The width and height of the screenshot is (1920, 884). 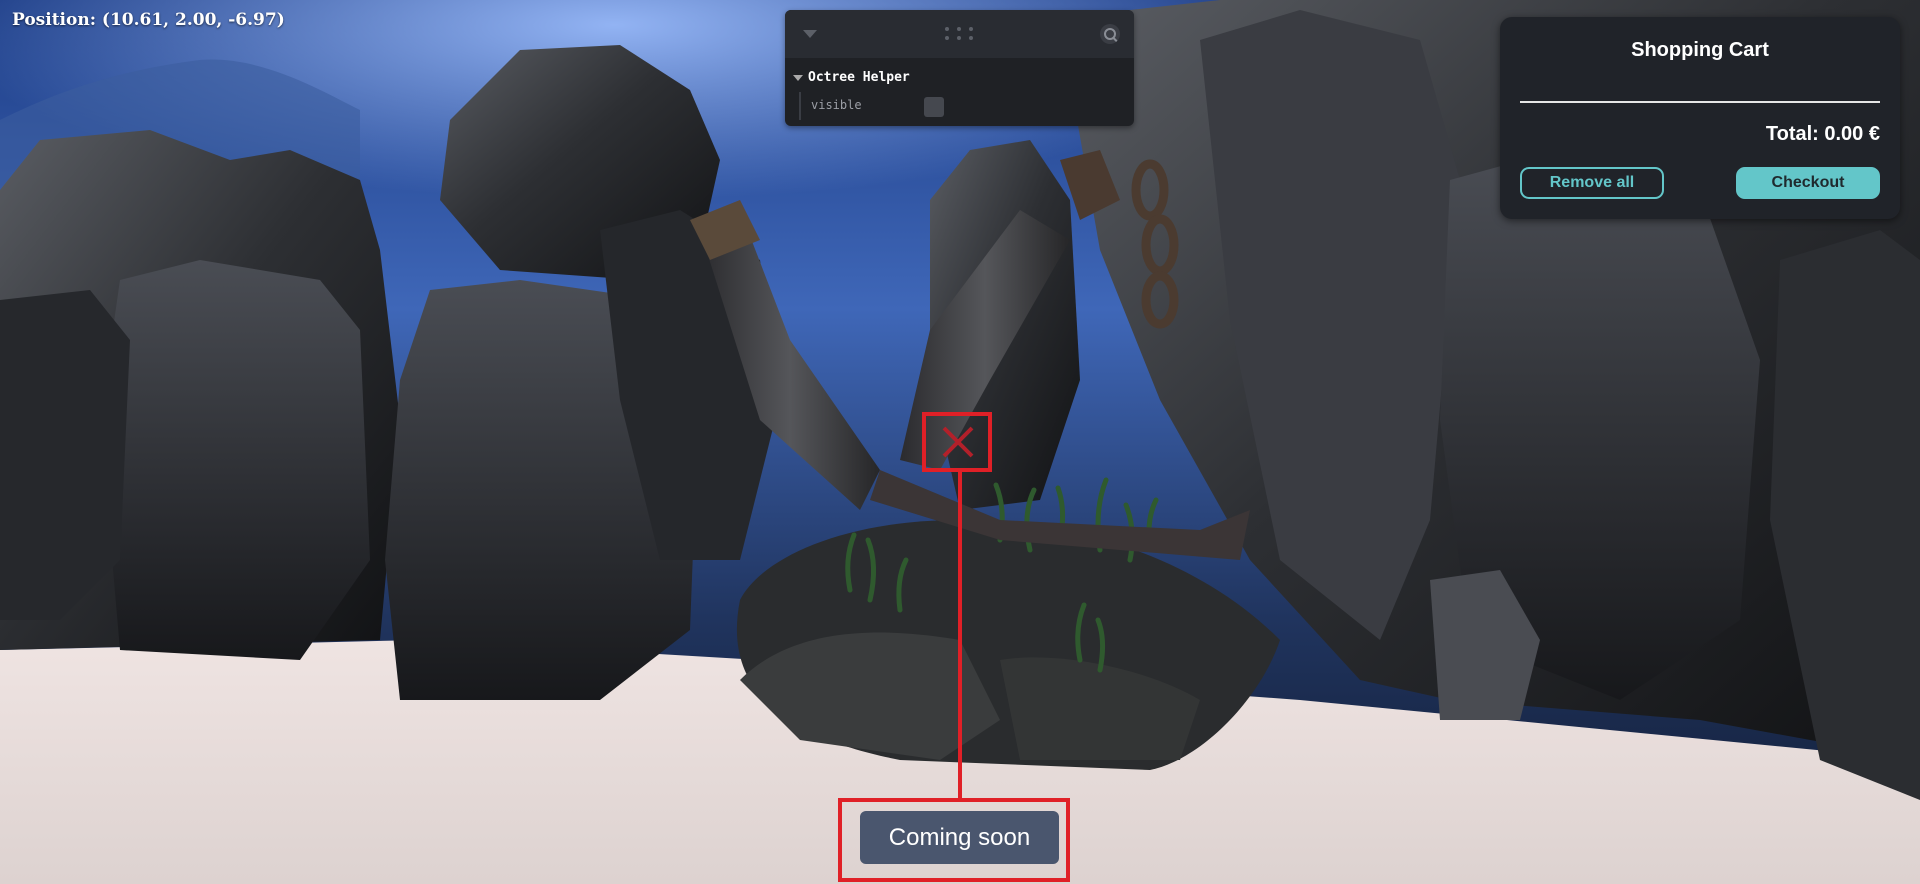 I want to click on search-icon, so click(x=1110, y=34).